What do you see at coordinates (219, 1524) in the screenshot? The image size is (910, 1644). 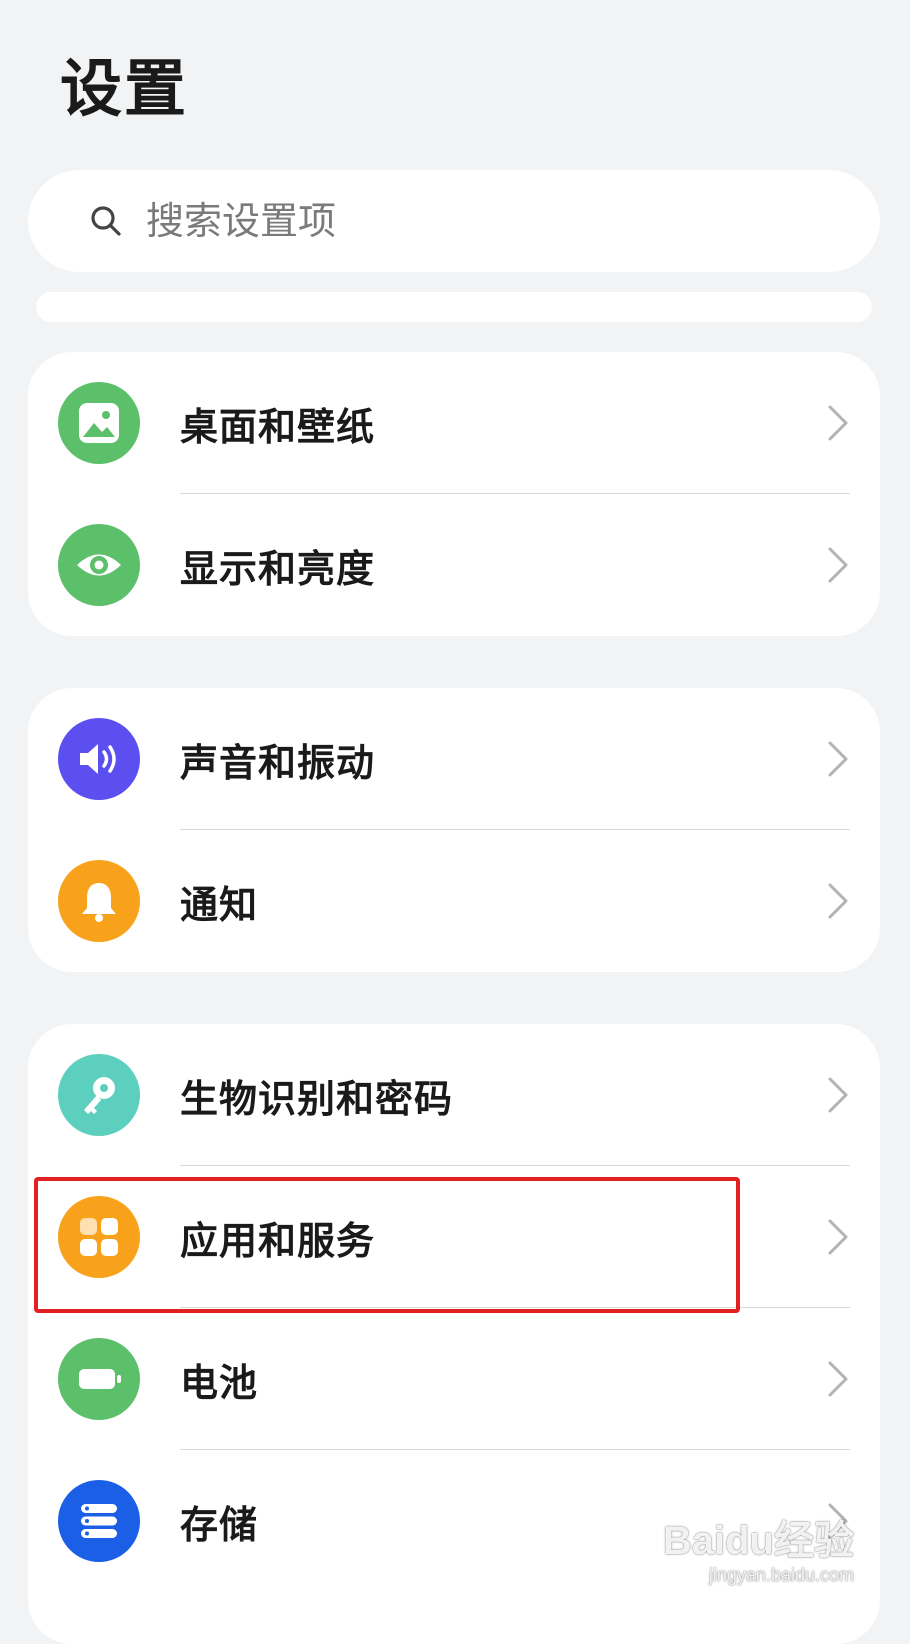 I see `menu-item-label: 存储` at bounding box center [219, 1524].